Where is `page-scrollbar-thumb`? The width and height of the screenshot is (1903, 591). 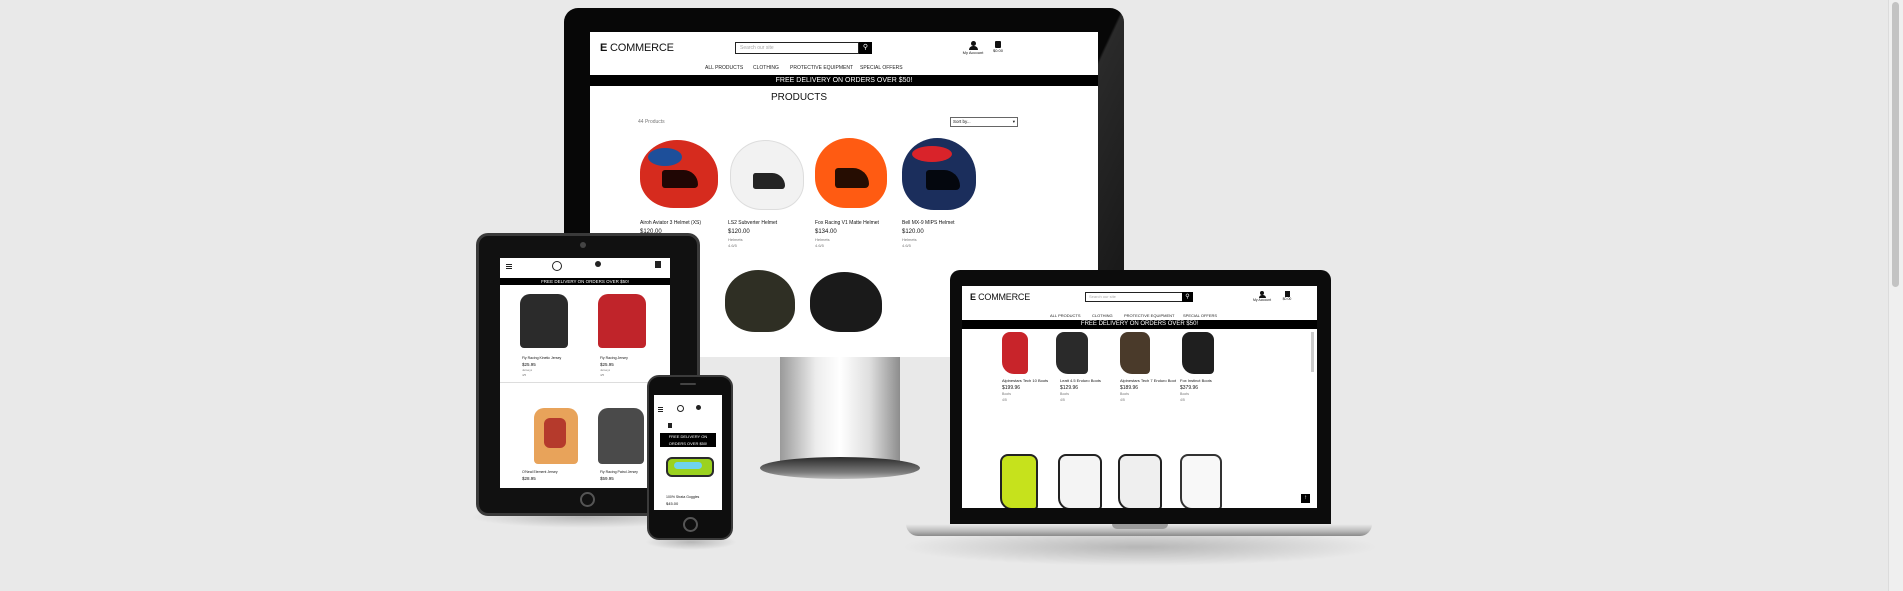
page-scrollbar-thumb is located at coordinates (1895, 144).